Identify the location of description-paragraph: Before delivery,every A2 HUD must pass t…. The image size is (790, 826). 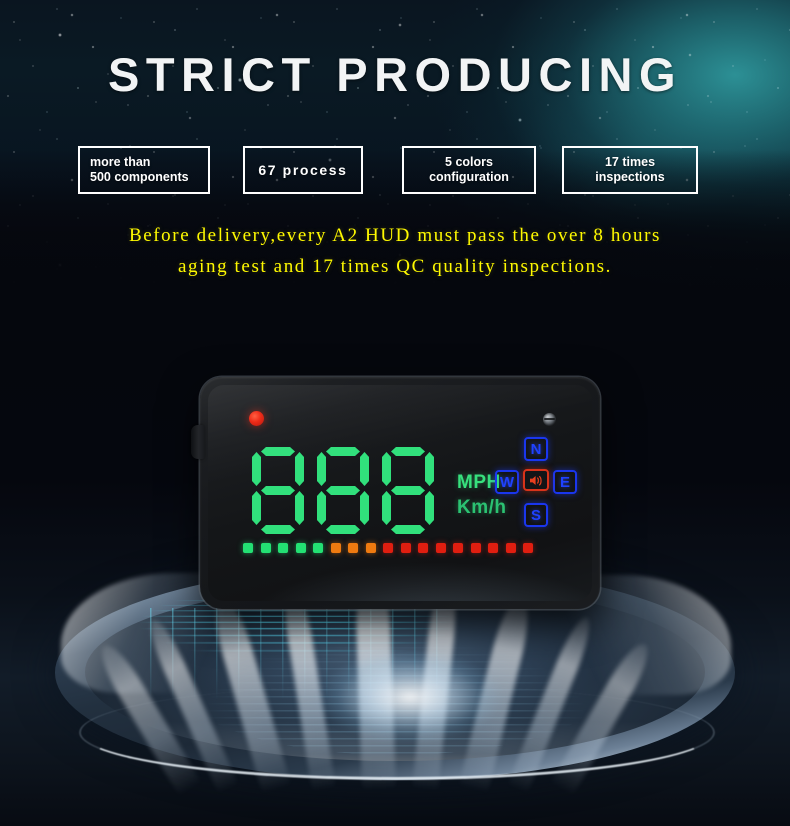
(395, 251).